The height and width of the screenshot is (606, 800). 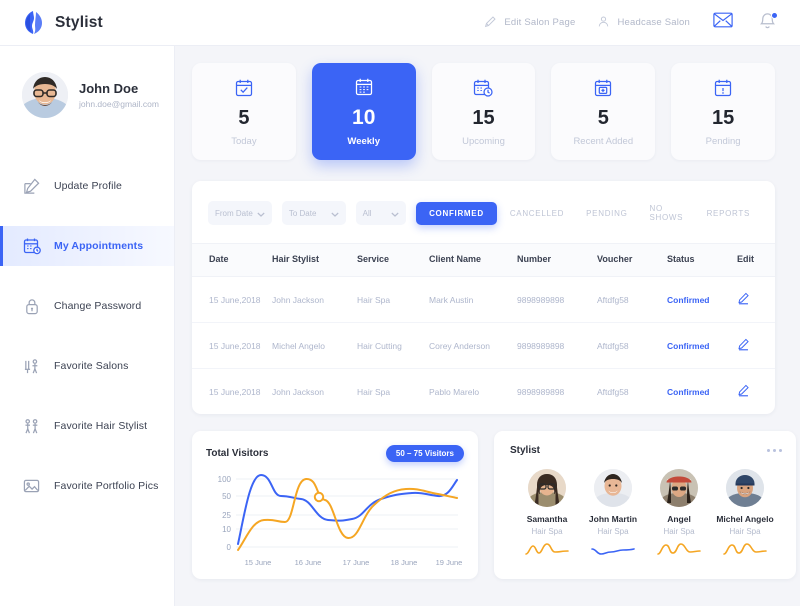 What do you see at coordinates (226, 496) in the screenshot?
I see `svg-text: 50` at bounding box center [226, 496].